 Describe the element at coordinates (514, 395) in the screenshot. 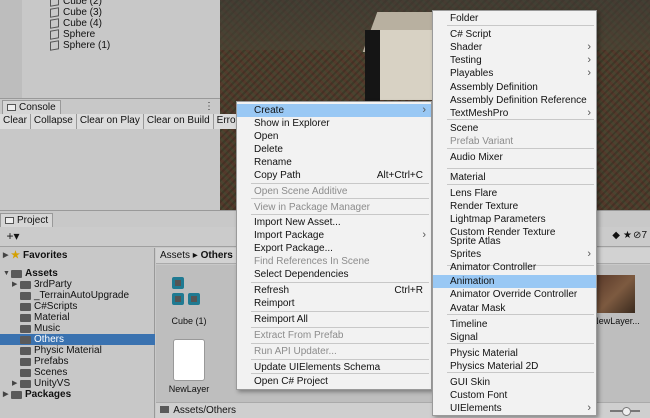

I see `menu-item-custom-font: Custom Font` at that location.